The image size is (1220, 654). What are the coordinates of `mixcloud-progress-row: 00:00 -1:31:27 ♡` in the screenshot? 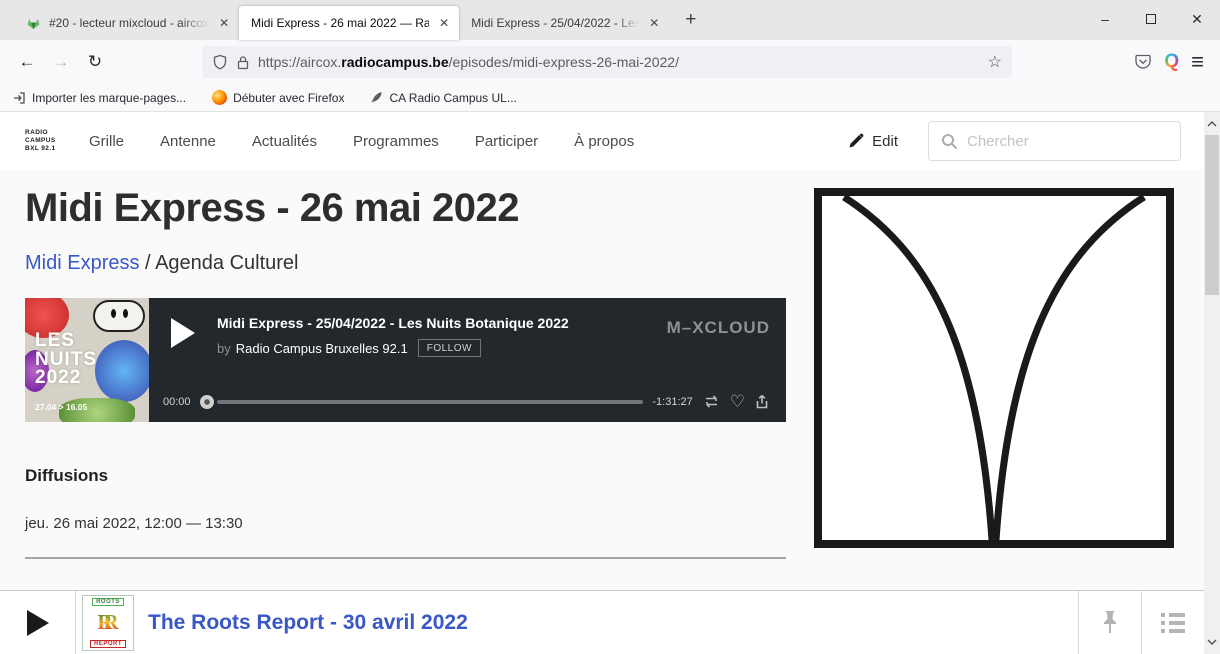 It's located at (466, 401).